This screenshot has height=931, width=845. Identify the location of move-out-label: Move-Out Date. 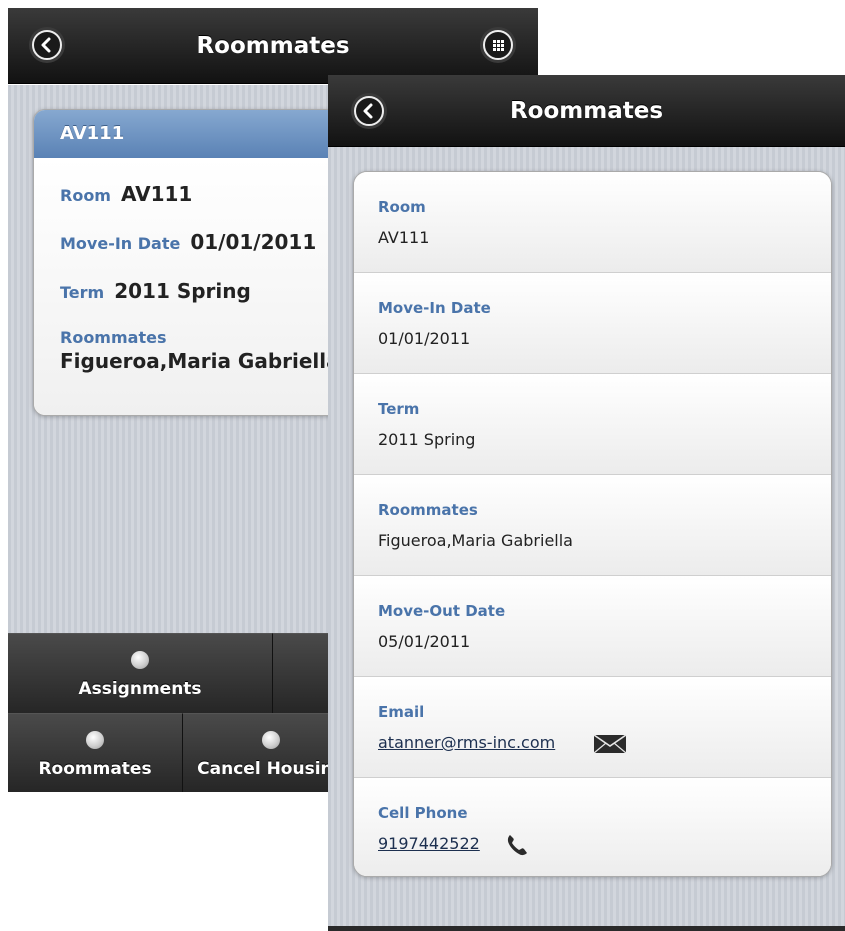
(442, 611).